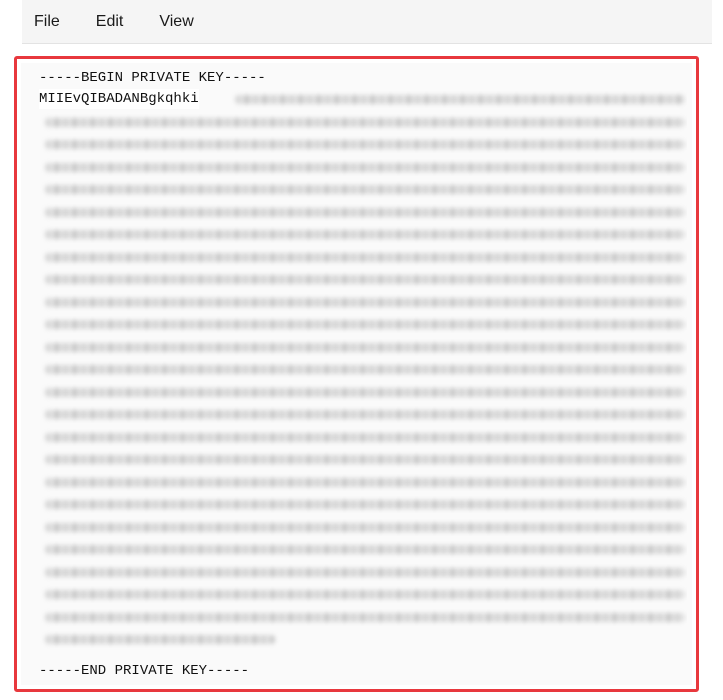 Image resolution: width=723 pixels, height=700 pixels. Describe the element at coordinates (52, 22) in the screenshot. I see `menu-file: File` at that location.